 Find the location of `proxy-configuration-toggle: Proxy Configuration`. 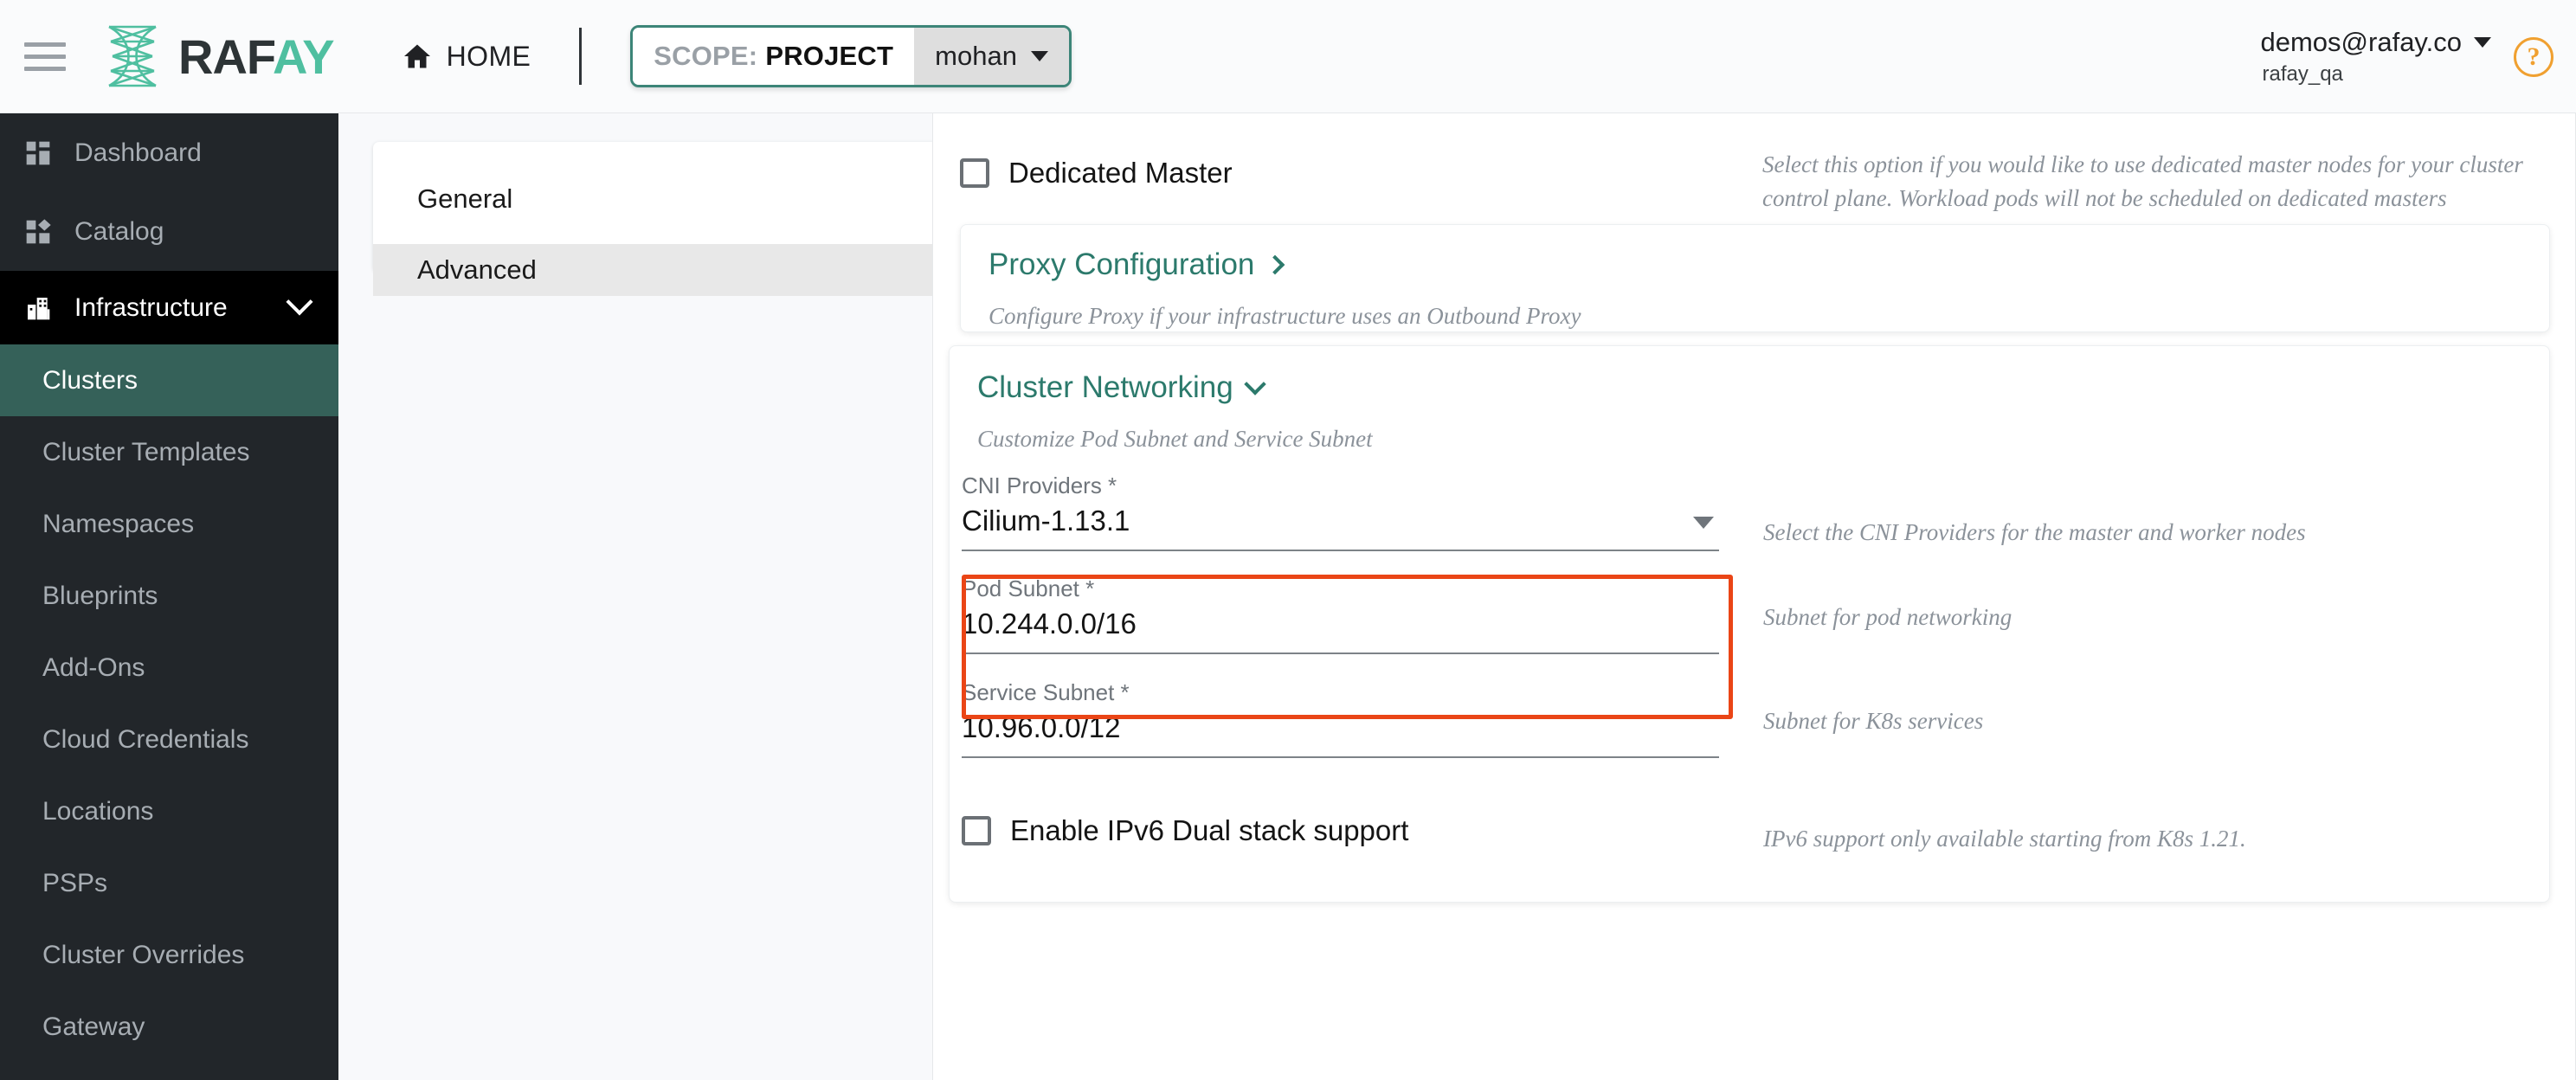

proxy-configuration-toggle: Proxy Configuration is located at coordinates (1755, 265).